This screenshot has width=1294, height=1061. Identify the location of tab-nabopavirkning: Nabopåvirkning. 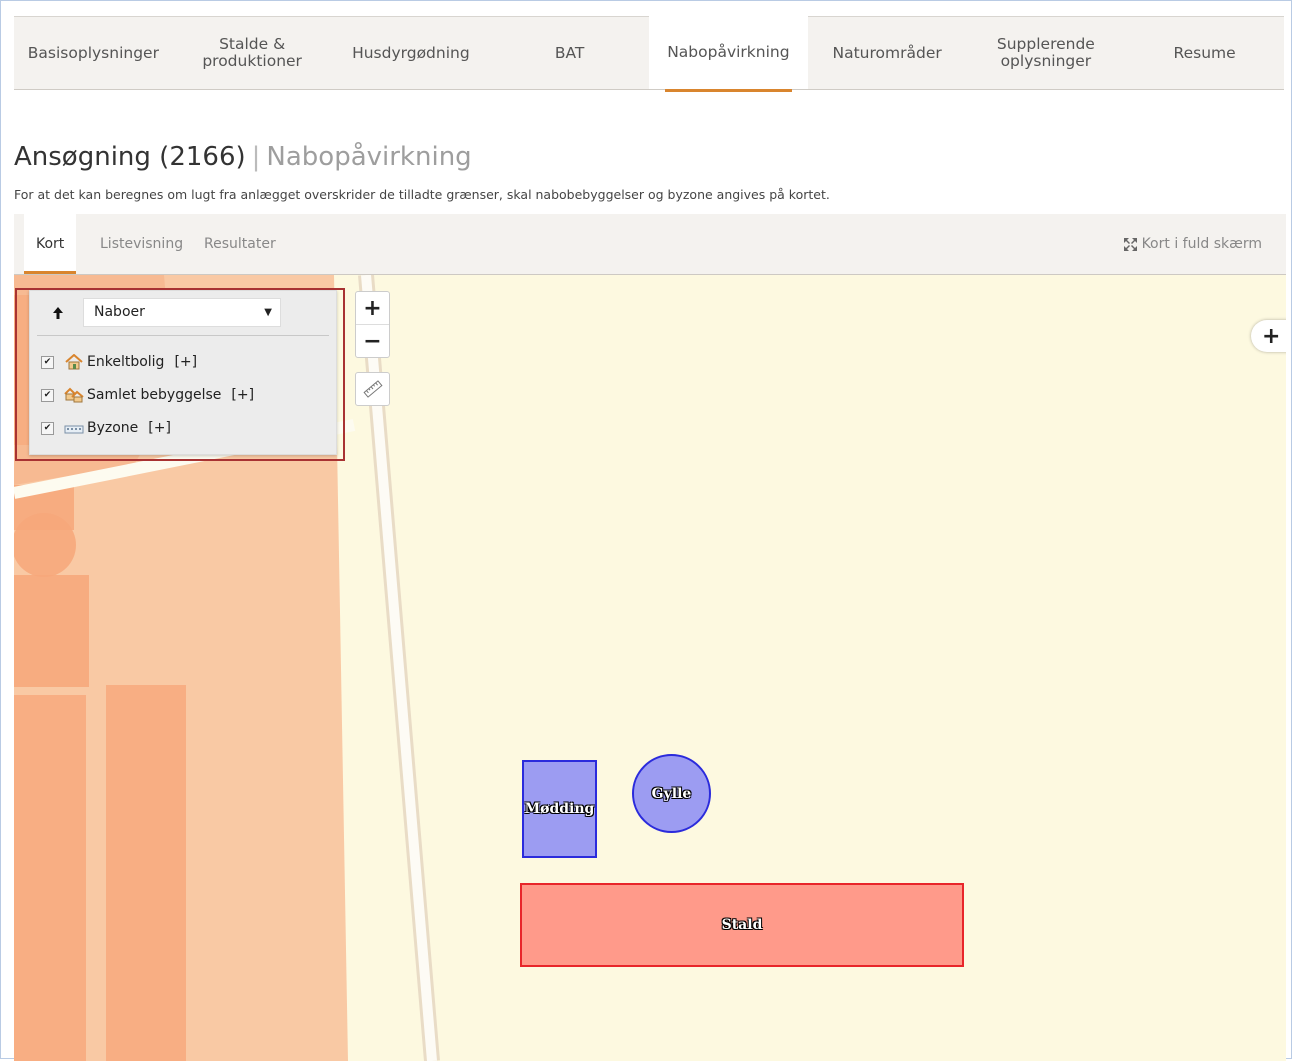
(728, 54).